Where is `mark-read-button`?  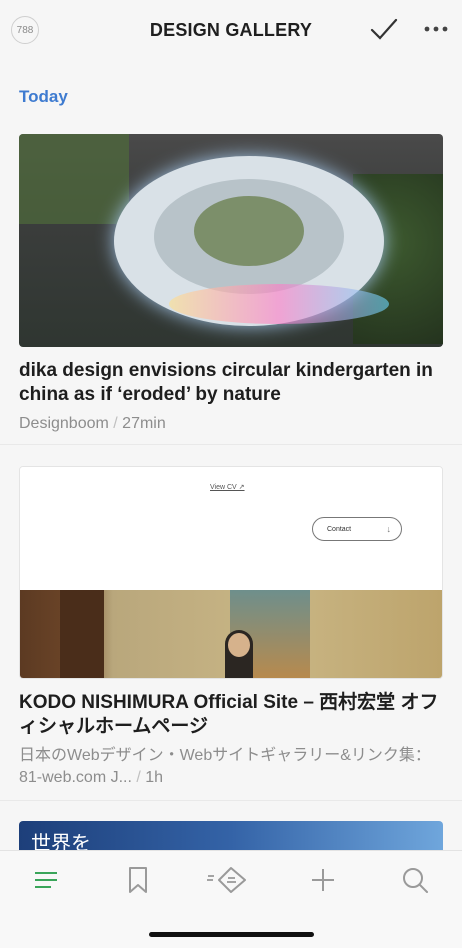 mark-read-button is located at coordinates (384, 29).